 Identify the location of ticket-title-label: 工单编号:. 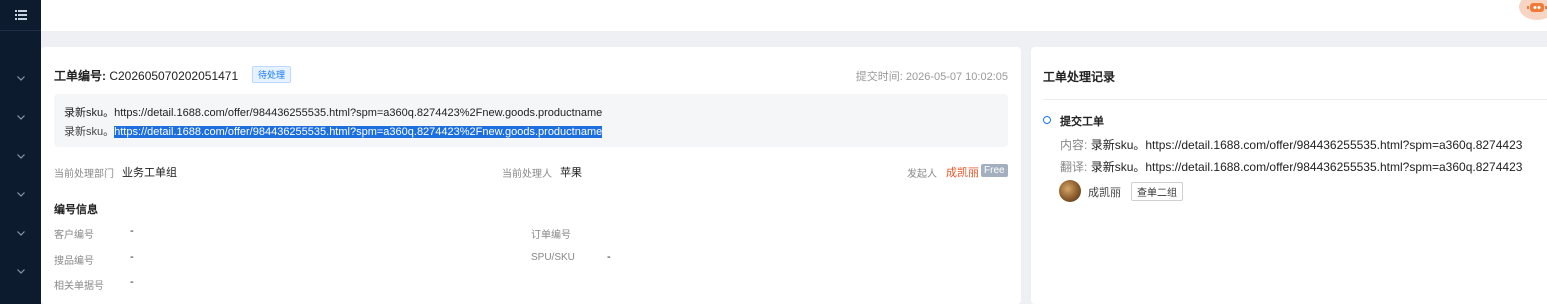
(80, 76).